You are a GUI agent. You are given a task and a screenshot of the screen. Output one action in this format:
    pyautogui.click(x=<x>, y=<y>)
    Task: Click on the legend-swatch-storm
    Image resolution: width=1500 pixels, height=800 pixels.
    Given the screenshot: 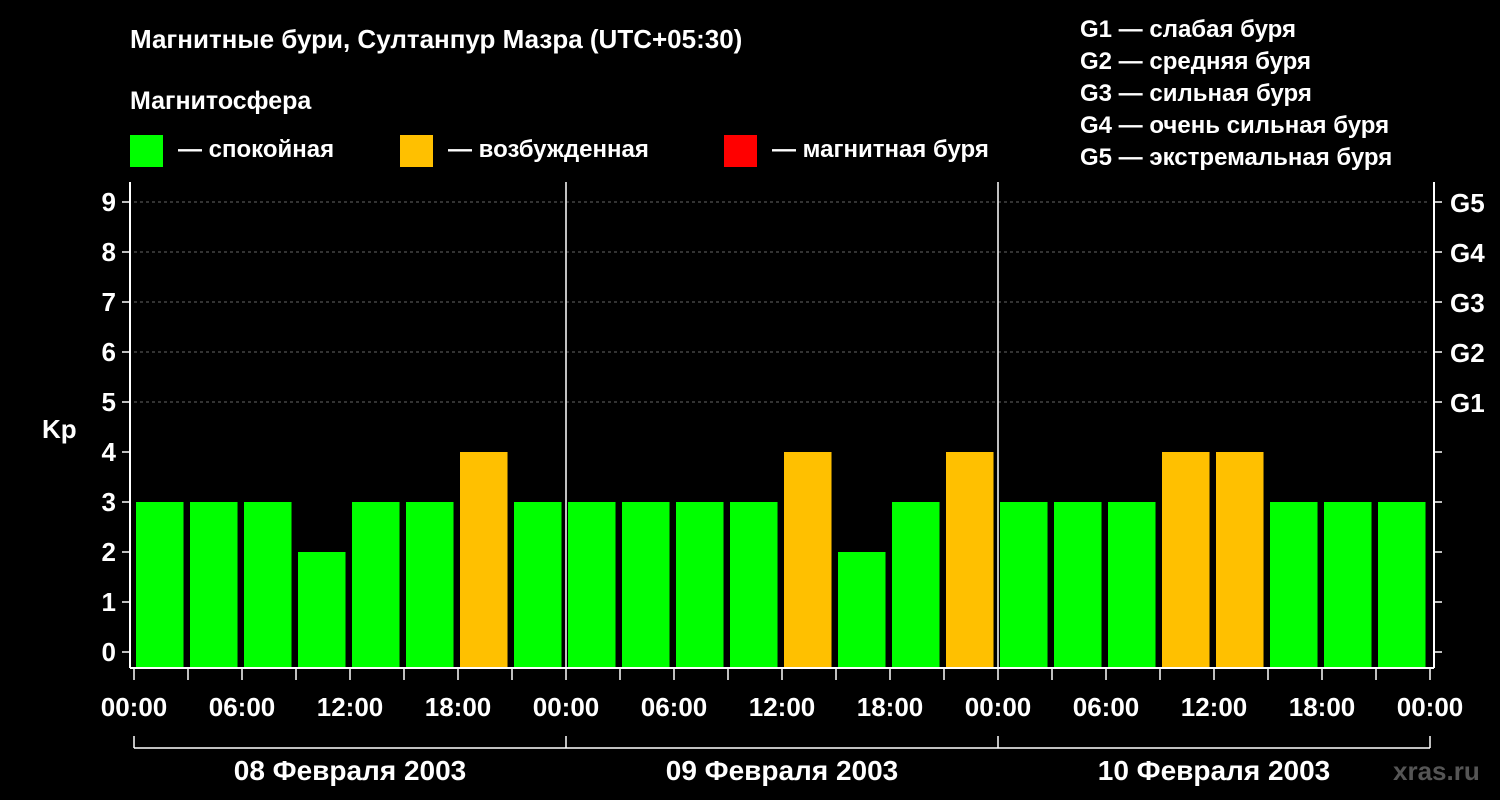 What is the action you would take?
    pyautogui.click(x=740, y=151)
    